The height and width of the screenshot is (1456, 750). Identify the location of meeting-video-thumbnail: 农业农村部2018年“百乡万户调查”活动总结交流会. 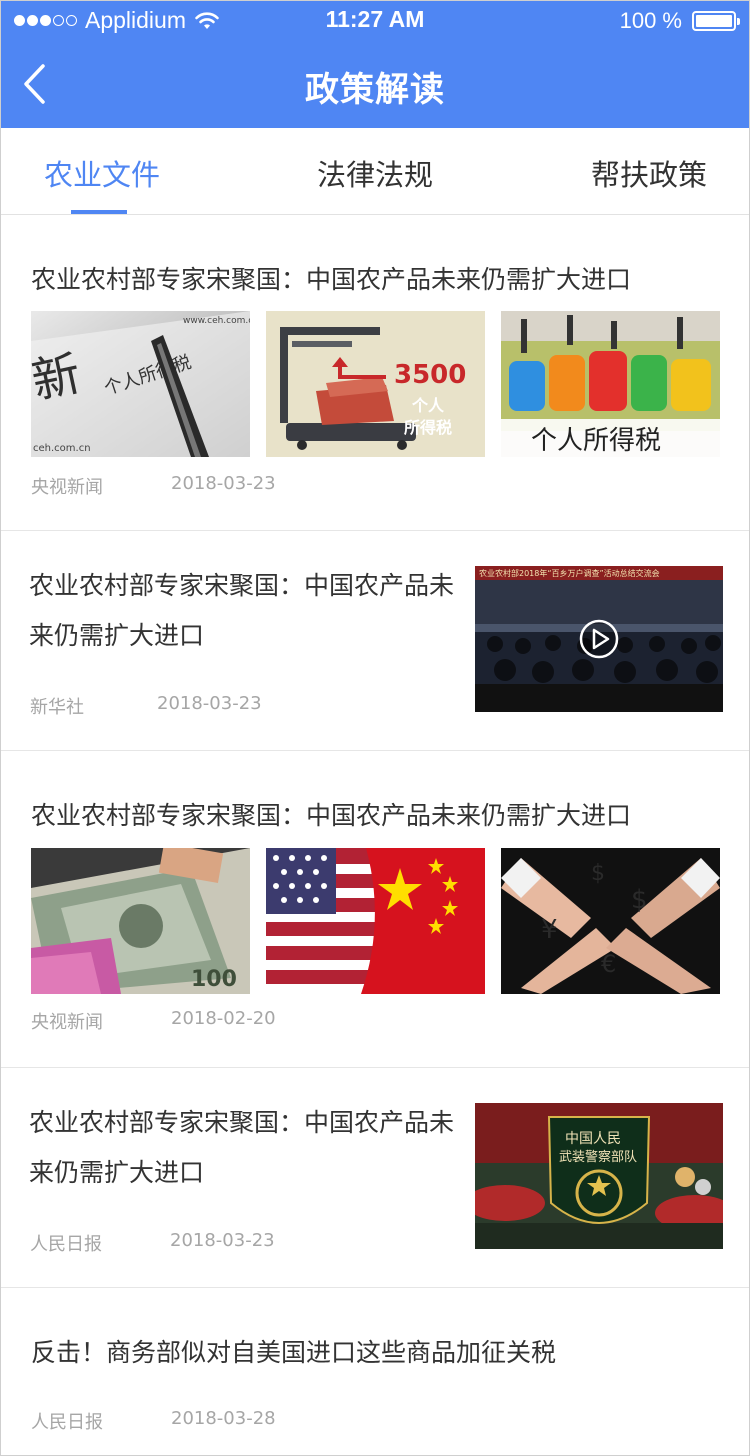
(599, 639).